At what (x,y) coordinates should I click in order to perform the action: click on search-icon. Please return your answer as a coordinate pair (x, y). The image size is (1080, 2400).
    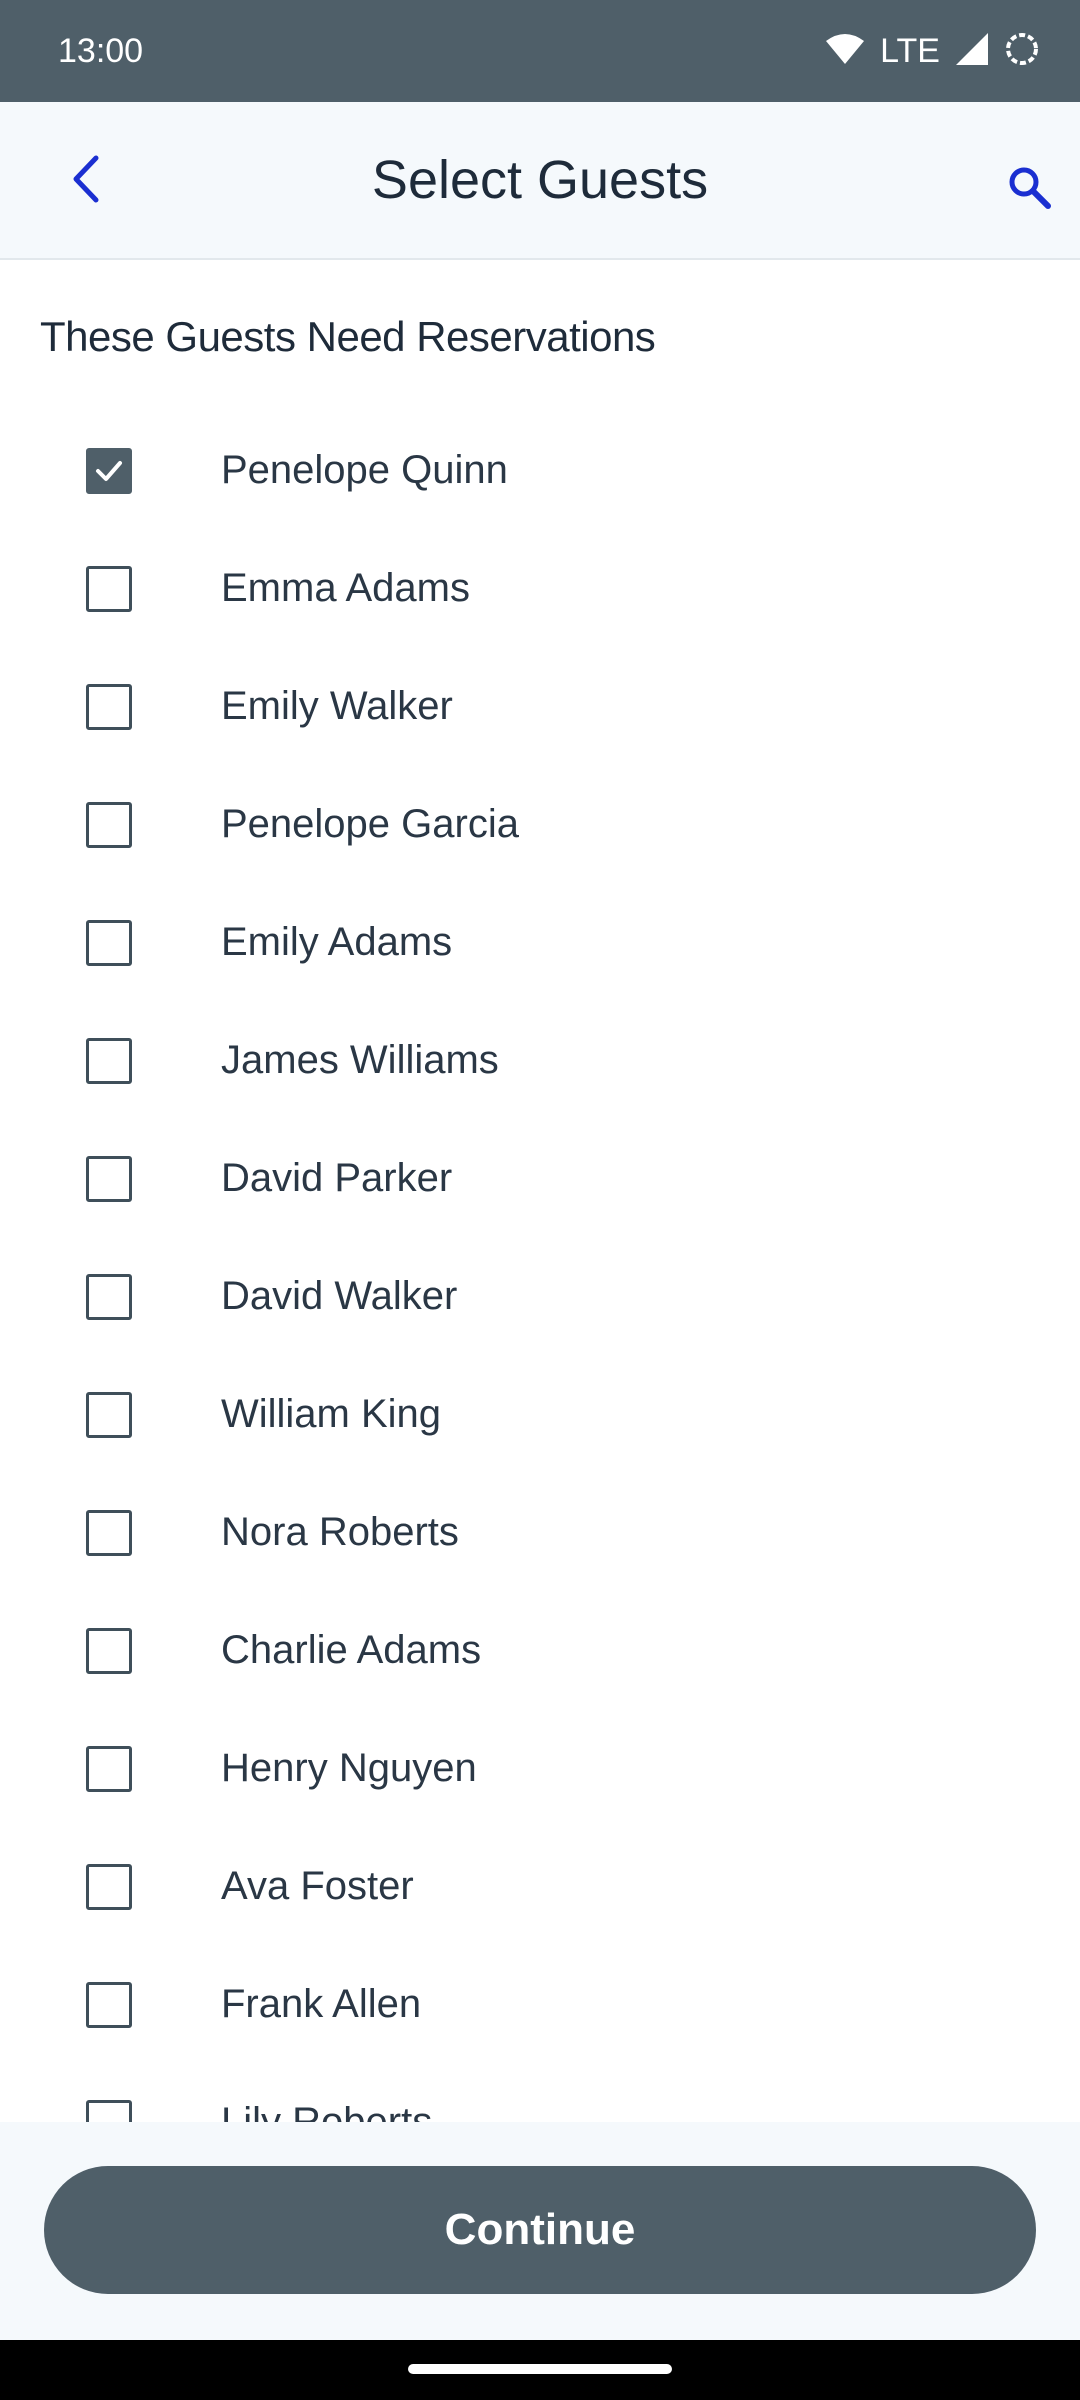
    Looking at the image, I should click on (1029, 189).